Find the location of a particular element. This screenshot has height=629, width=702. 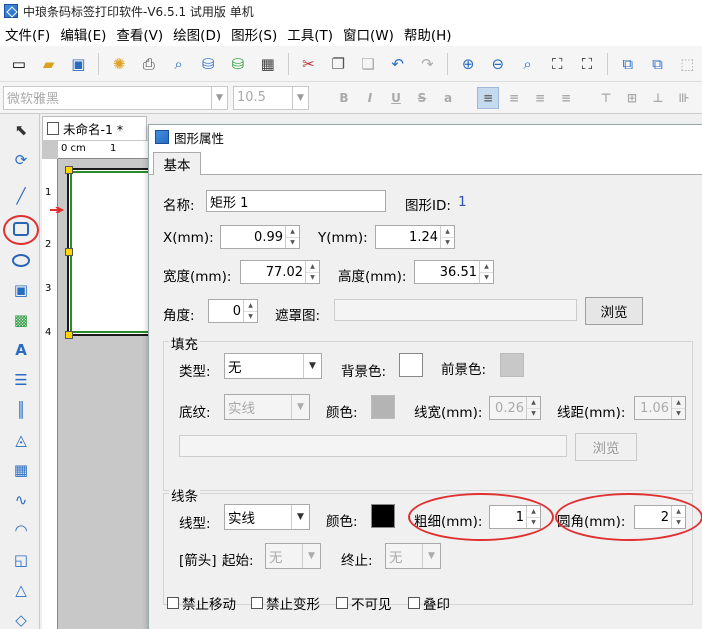

ungroup-icon: ⧉ is located at coordinates (658, 64).